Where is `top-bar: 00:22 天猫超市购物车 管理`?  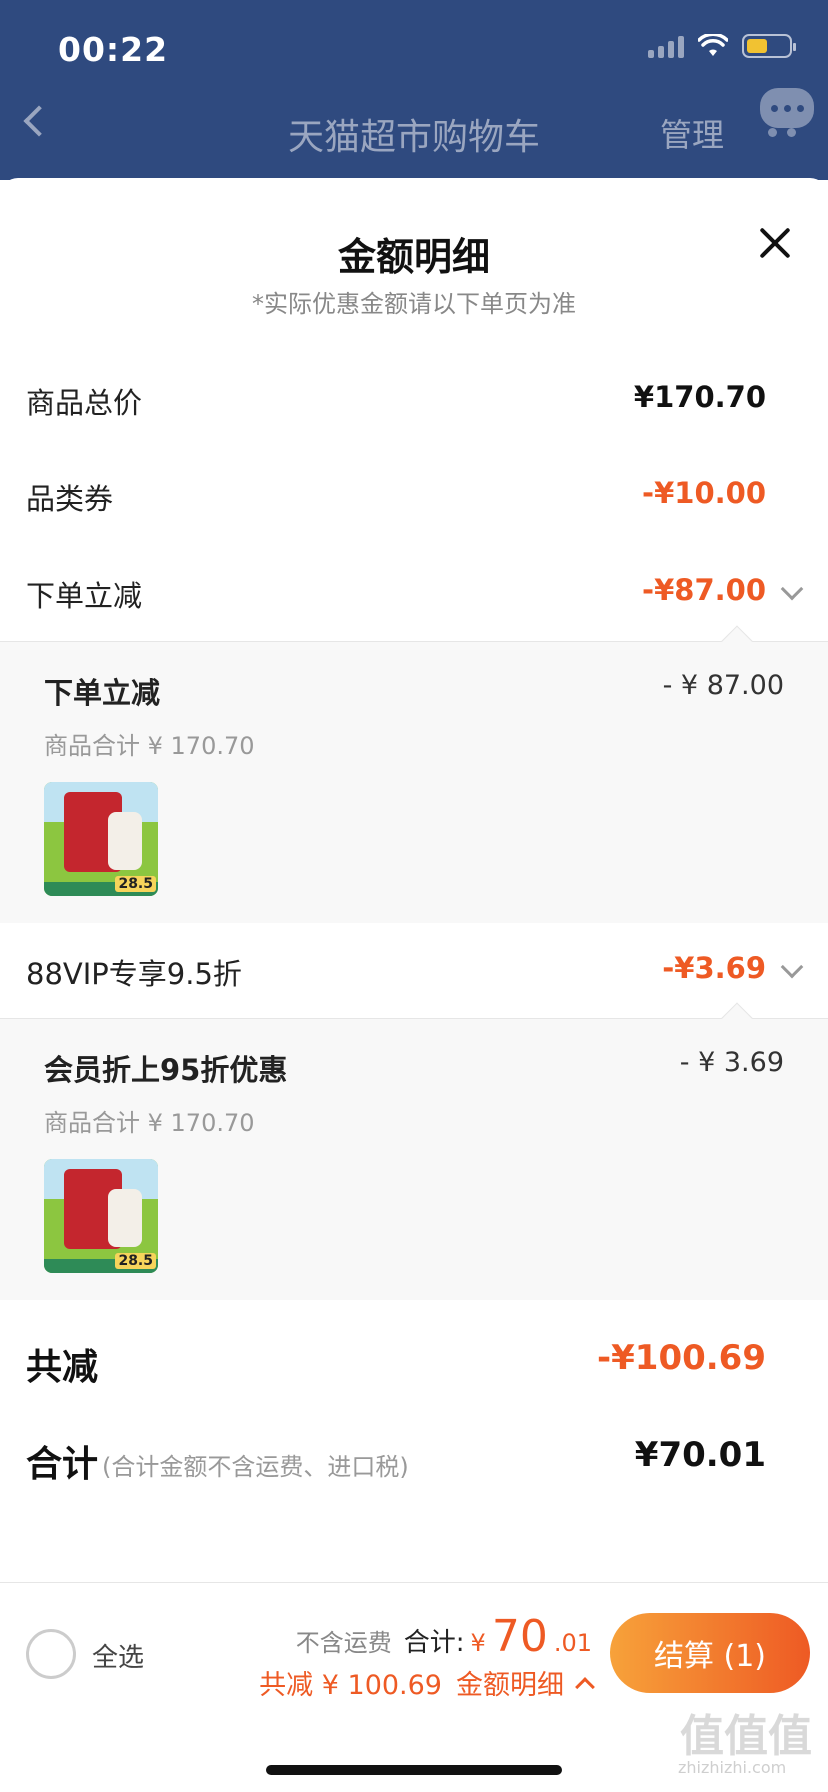 top-bar: 00:22 天猫超市购物车 管理 is located at coordinates (414, 90).